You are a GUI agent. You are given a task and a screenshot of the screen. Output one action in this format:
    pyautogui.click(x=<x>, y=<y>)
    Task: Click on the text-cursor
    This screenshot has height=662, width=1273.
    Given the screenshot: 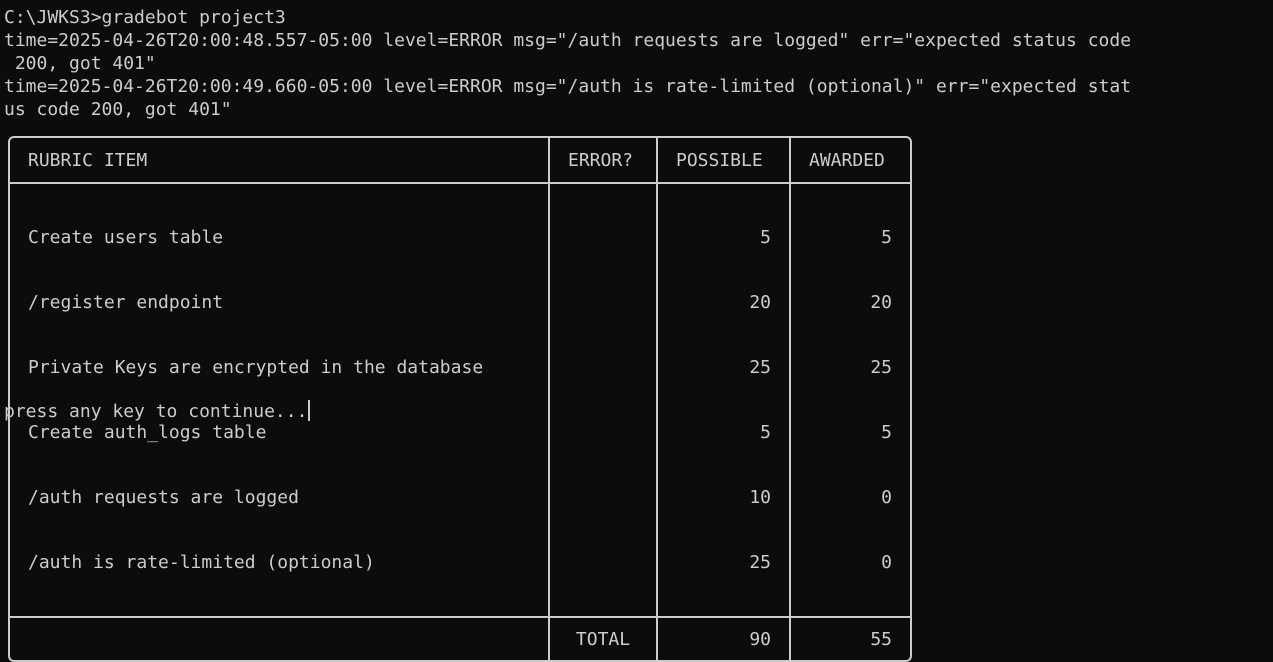 What is the action you would take?
    pyautogui.click(x=309, y=410)
    